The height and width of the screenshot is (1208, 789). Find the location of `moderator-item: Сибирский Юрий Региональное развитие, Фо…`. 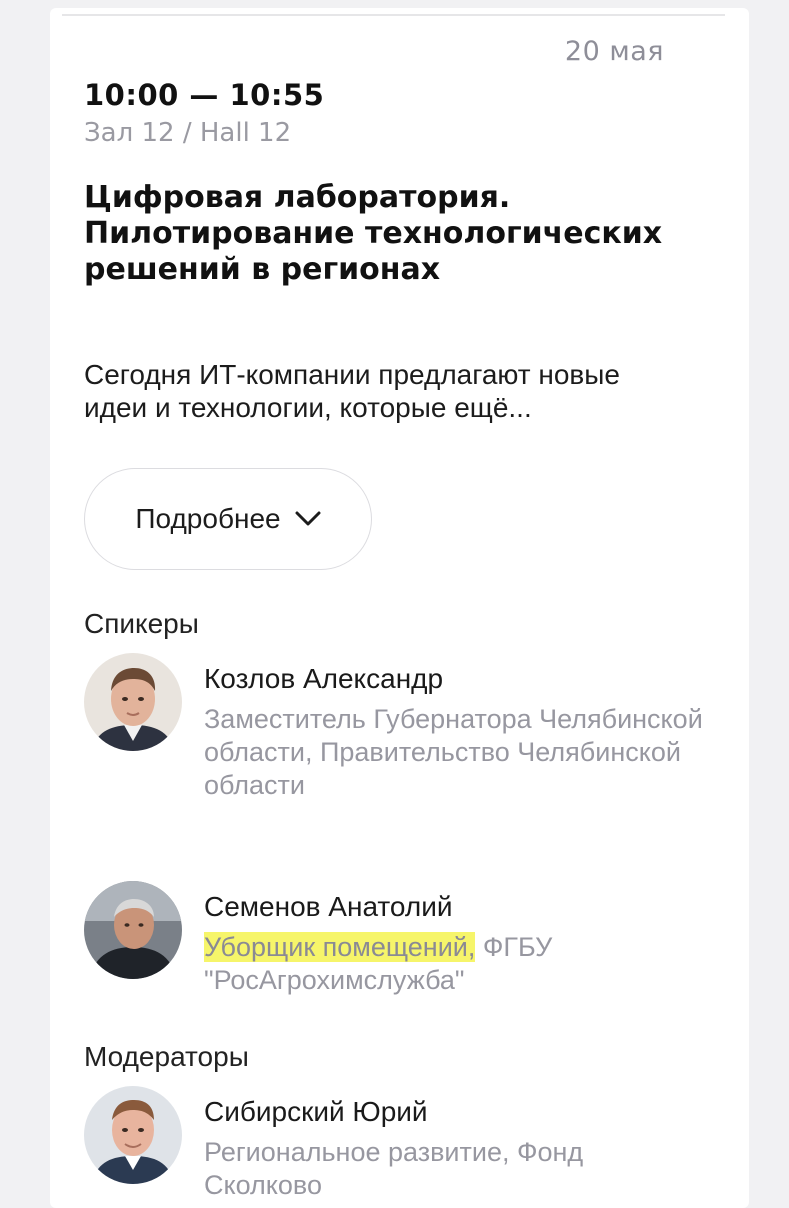

moderator-item: Сибирский Юрий Региональное развитие, Фо… is located at coordinates (404, 1147).